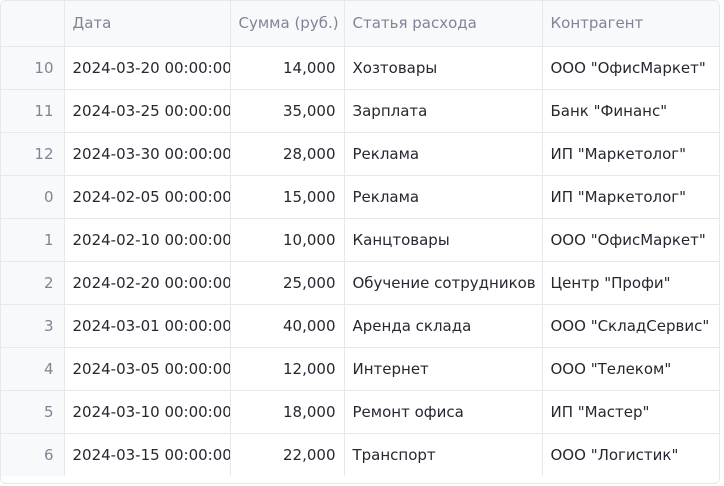 The image size is (724, 486). I want to click on counterparty-cell: Центр "Профи", so click(630, 283).